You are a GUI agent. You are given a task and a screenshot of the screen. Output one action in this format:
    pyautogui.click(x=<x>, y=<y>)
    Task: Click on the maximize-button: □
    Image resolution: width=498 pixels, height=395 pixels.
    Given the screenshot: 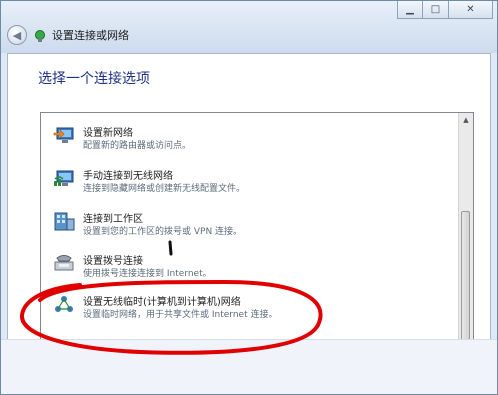 What is the action you would take?
    pyautogui.click(x=436, y=10)
    